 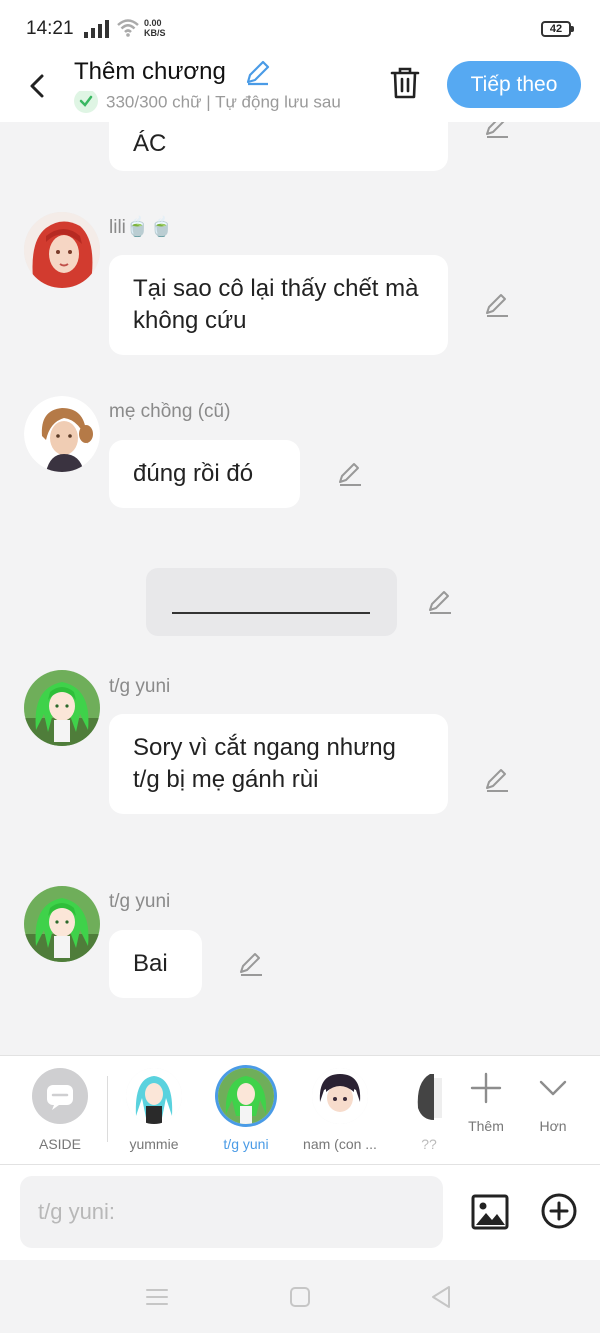 What do you see at coordinates (150, 963) in the screenshot?
I see `message-text: Bai` at bounding box center [150, 963].